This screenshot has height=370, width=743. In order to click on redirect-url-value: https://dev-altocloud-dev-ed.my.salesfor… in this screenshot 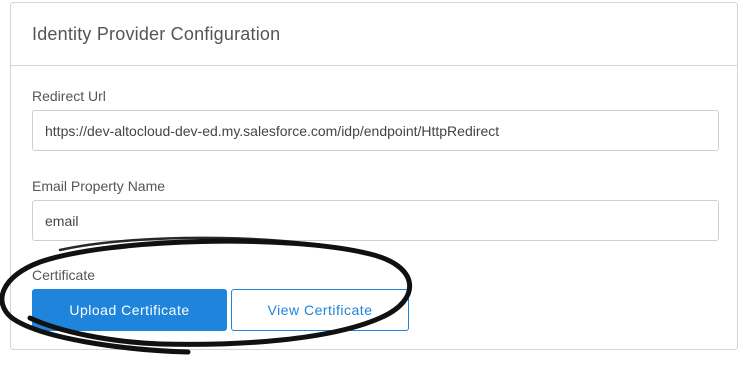, I will do `click(272, 130)`.